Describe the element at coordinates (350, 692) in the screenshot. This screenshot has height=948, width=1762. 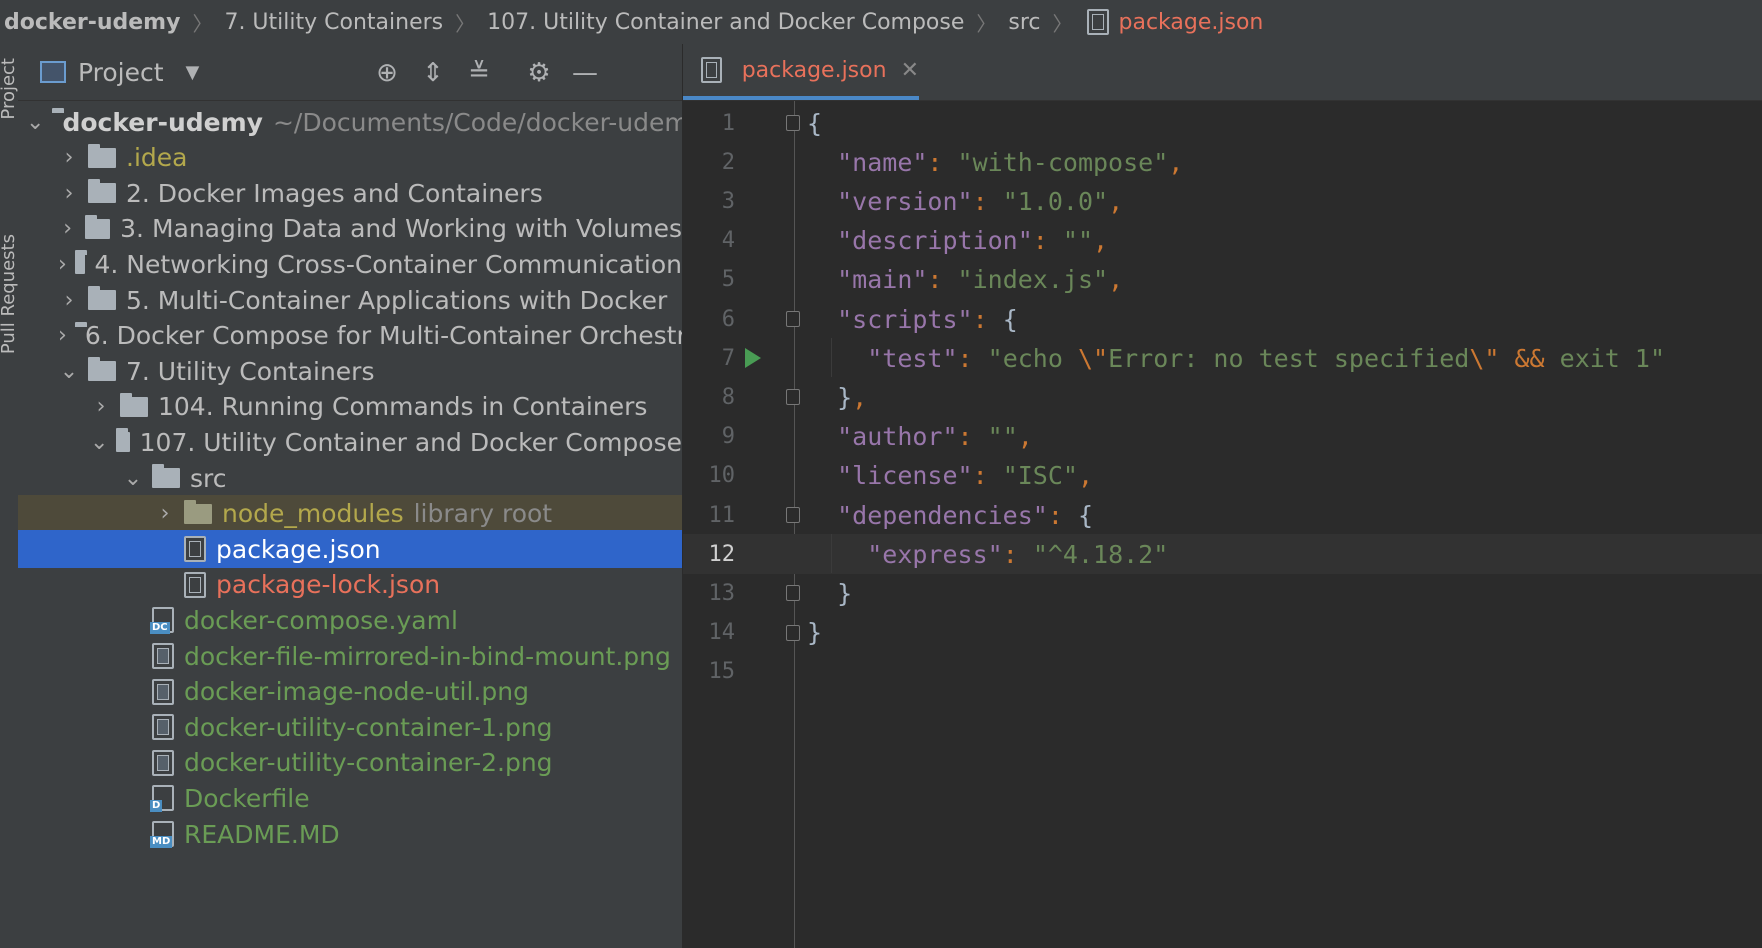
I see `tree-item: docker-image-node-util.png` at that location.